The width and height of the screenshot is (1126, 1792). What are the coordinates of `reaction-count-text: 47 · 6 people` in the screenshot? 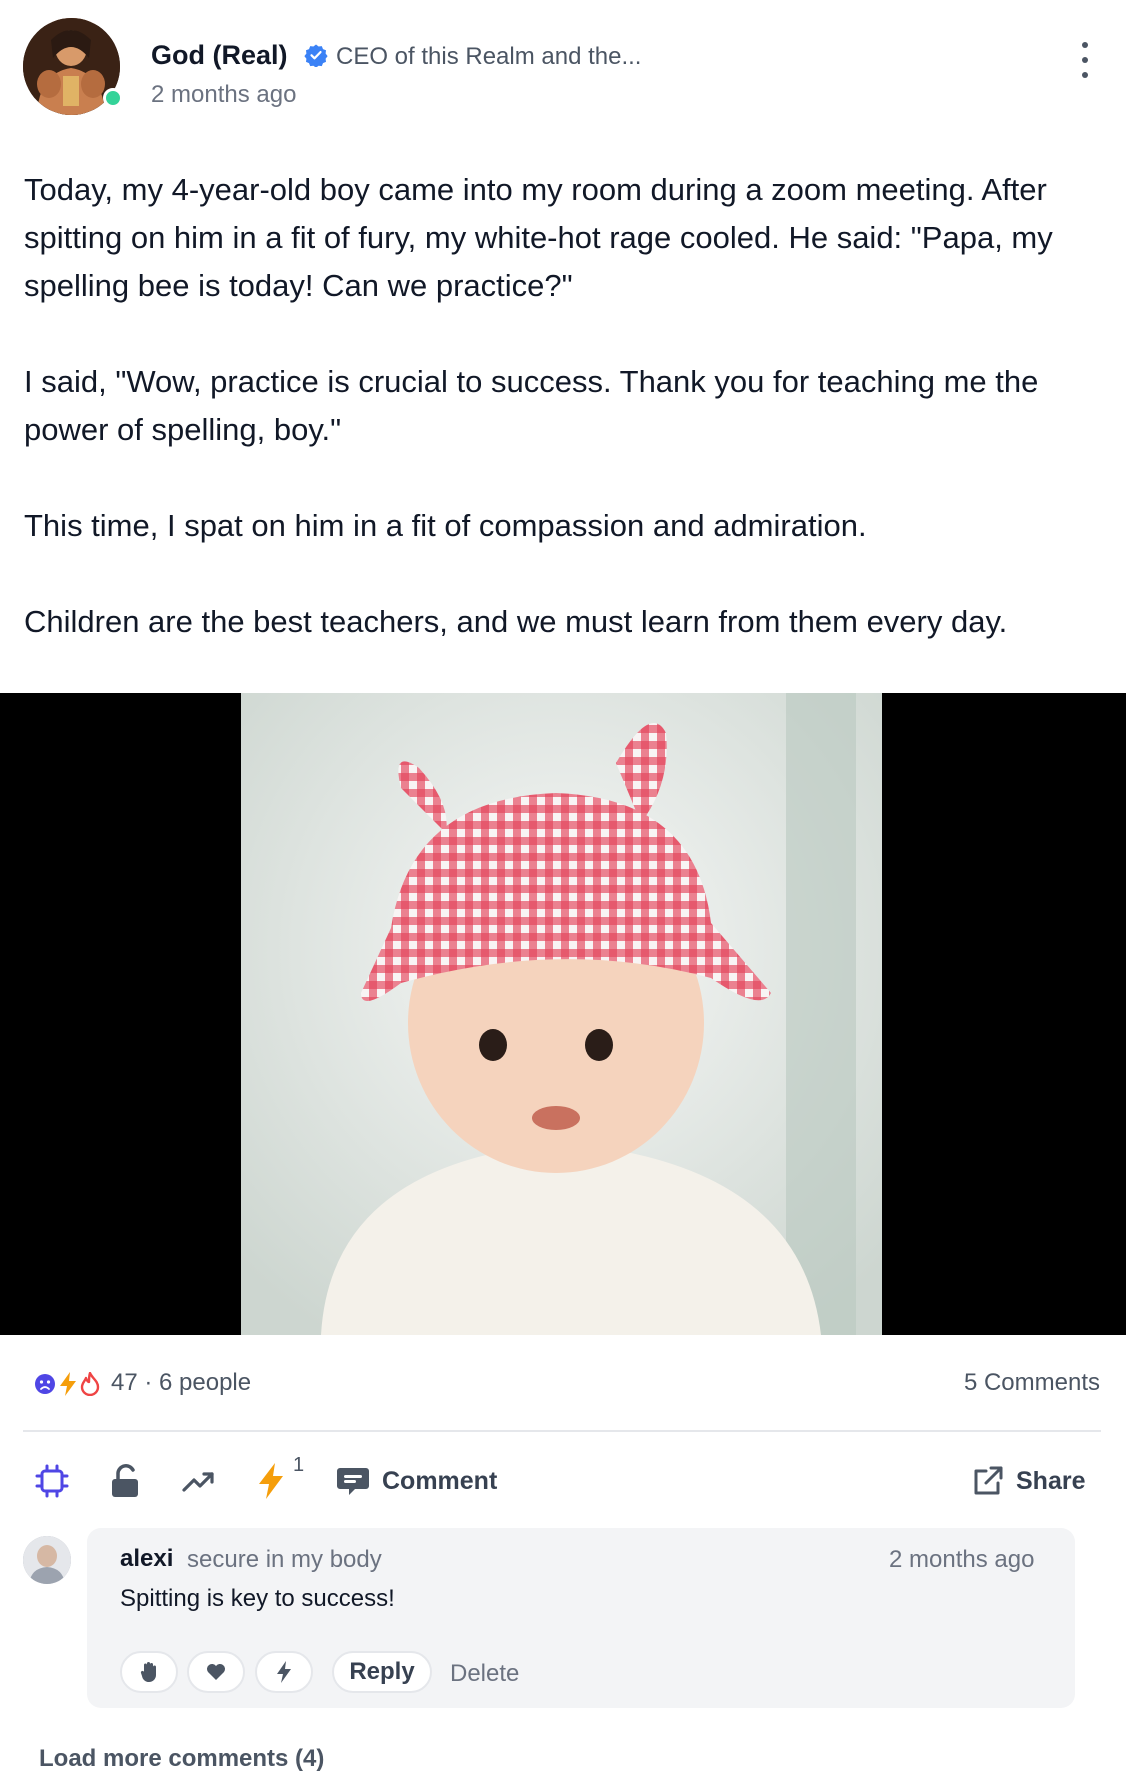 It's located at (181, 1383).